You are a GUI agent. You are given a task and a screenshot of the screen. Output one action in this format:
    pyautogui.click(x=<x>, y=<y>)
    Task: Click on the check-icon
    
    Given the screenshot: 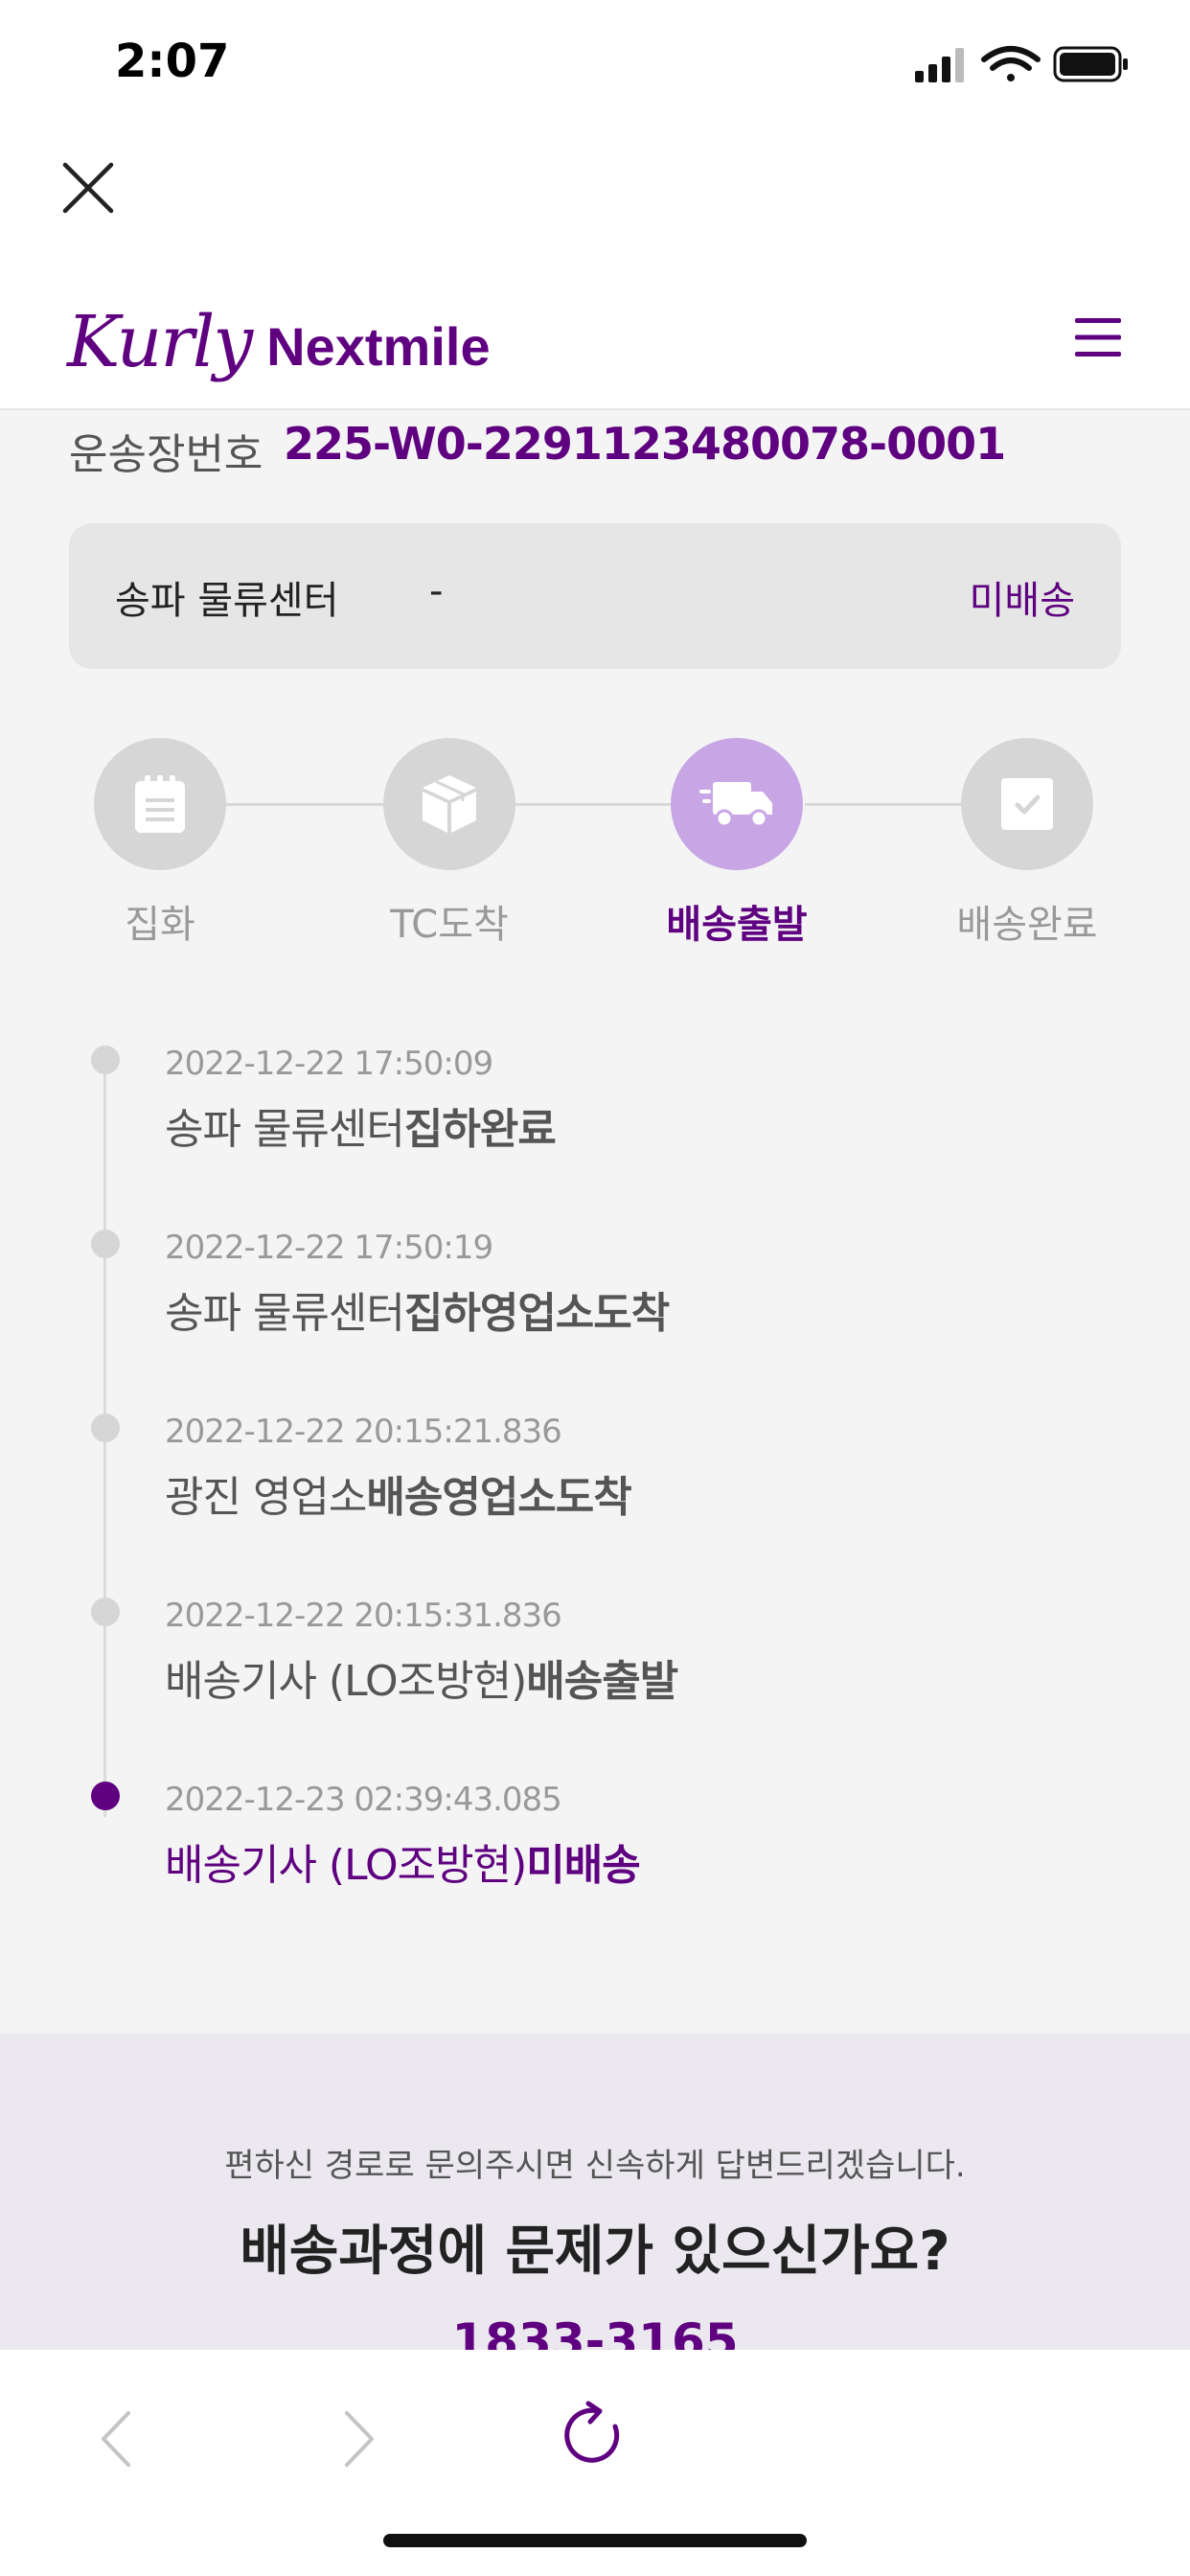 What is the action you would take?
    pyautogui.click(x=1027, y=804)
    